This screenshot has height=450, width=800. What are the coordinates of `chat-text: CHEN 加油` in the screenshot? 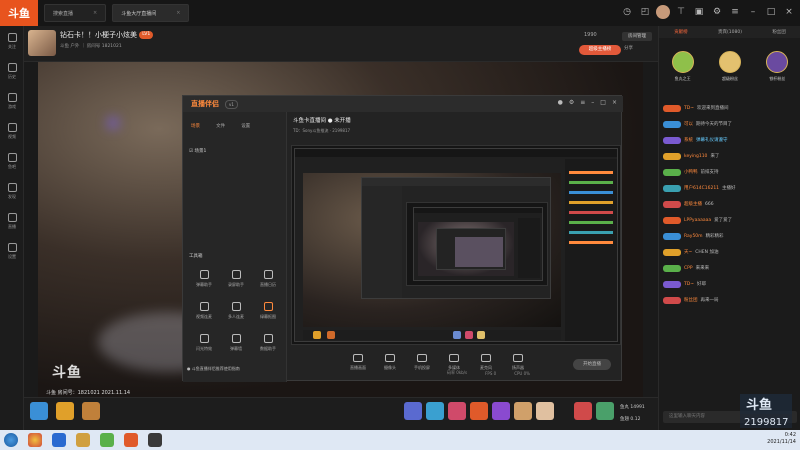 It's located at (707, 252).